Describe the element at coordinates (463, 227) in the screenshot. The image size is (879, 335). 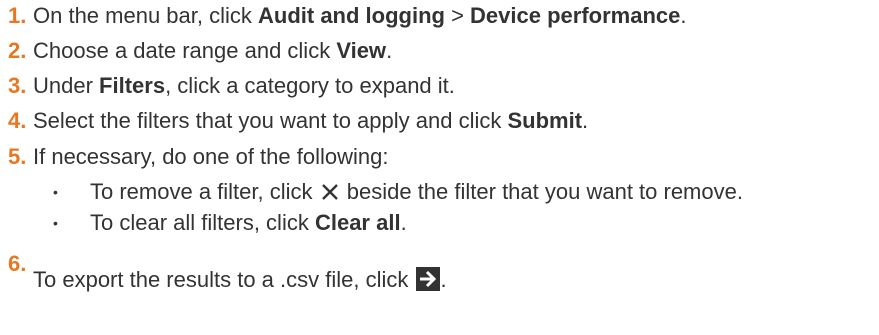
I see `substep-clear-all: • To clear all filters, click Clear all.` at that location.